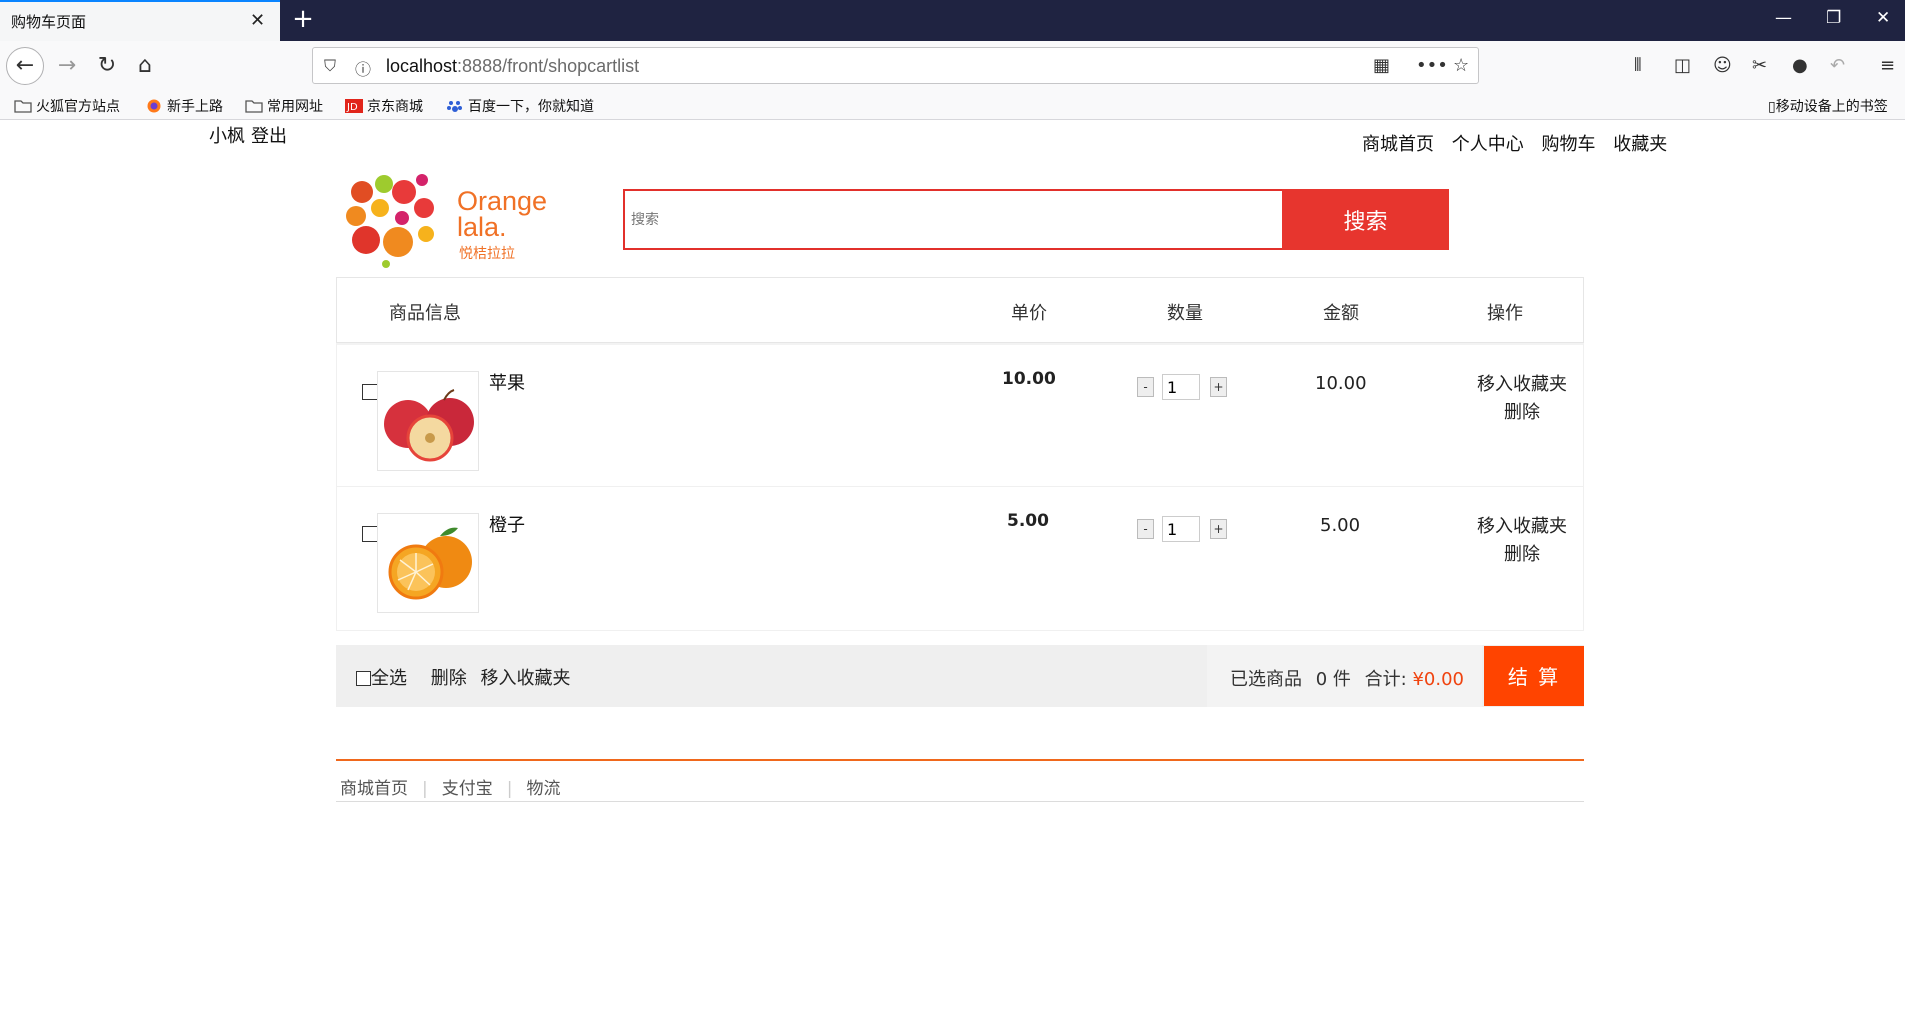 This screenshot has height=1020, width=1905. What do you see at coordinates (1438, 679) in the screenshot?
I see `total-price: ¥0.00` at bounding box center [1438, 679].